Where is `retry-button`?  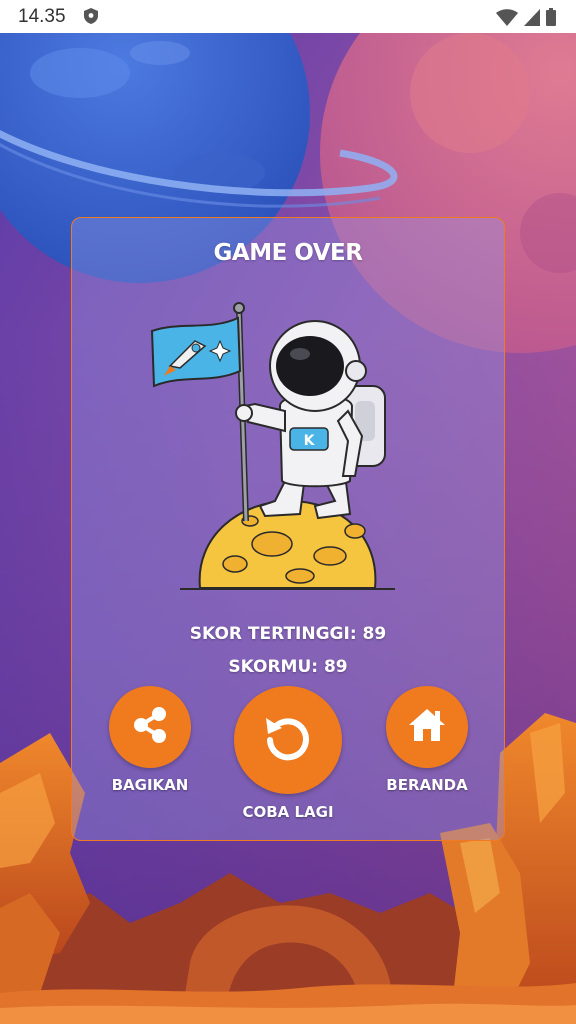 retry-button is located at coordinates (288, 740).